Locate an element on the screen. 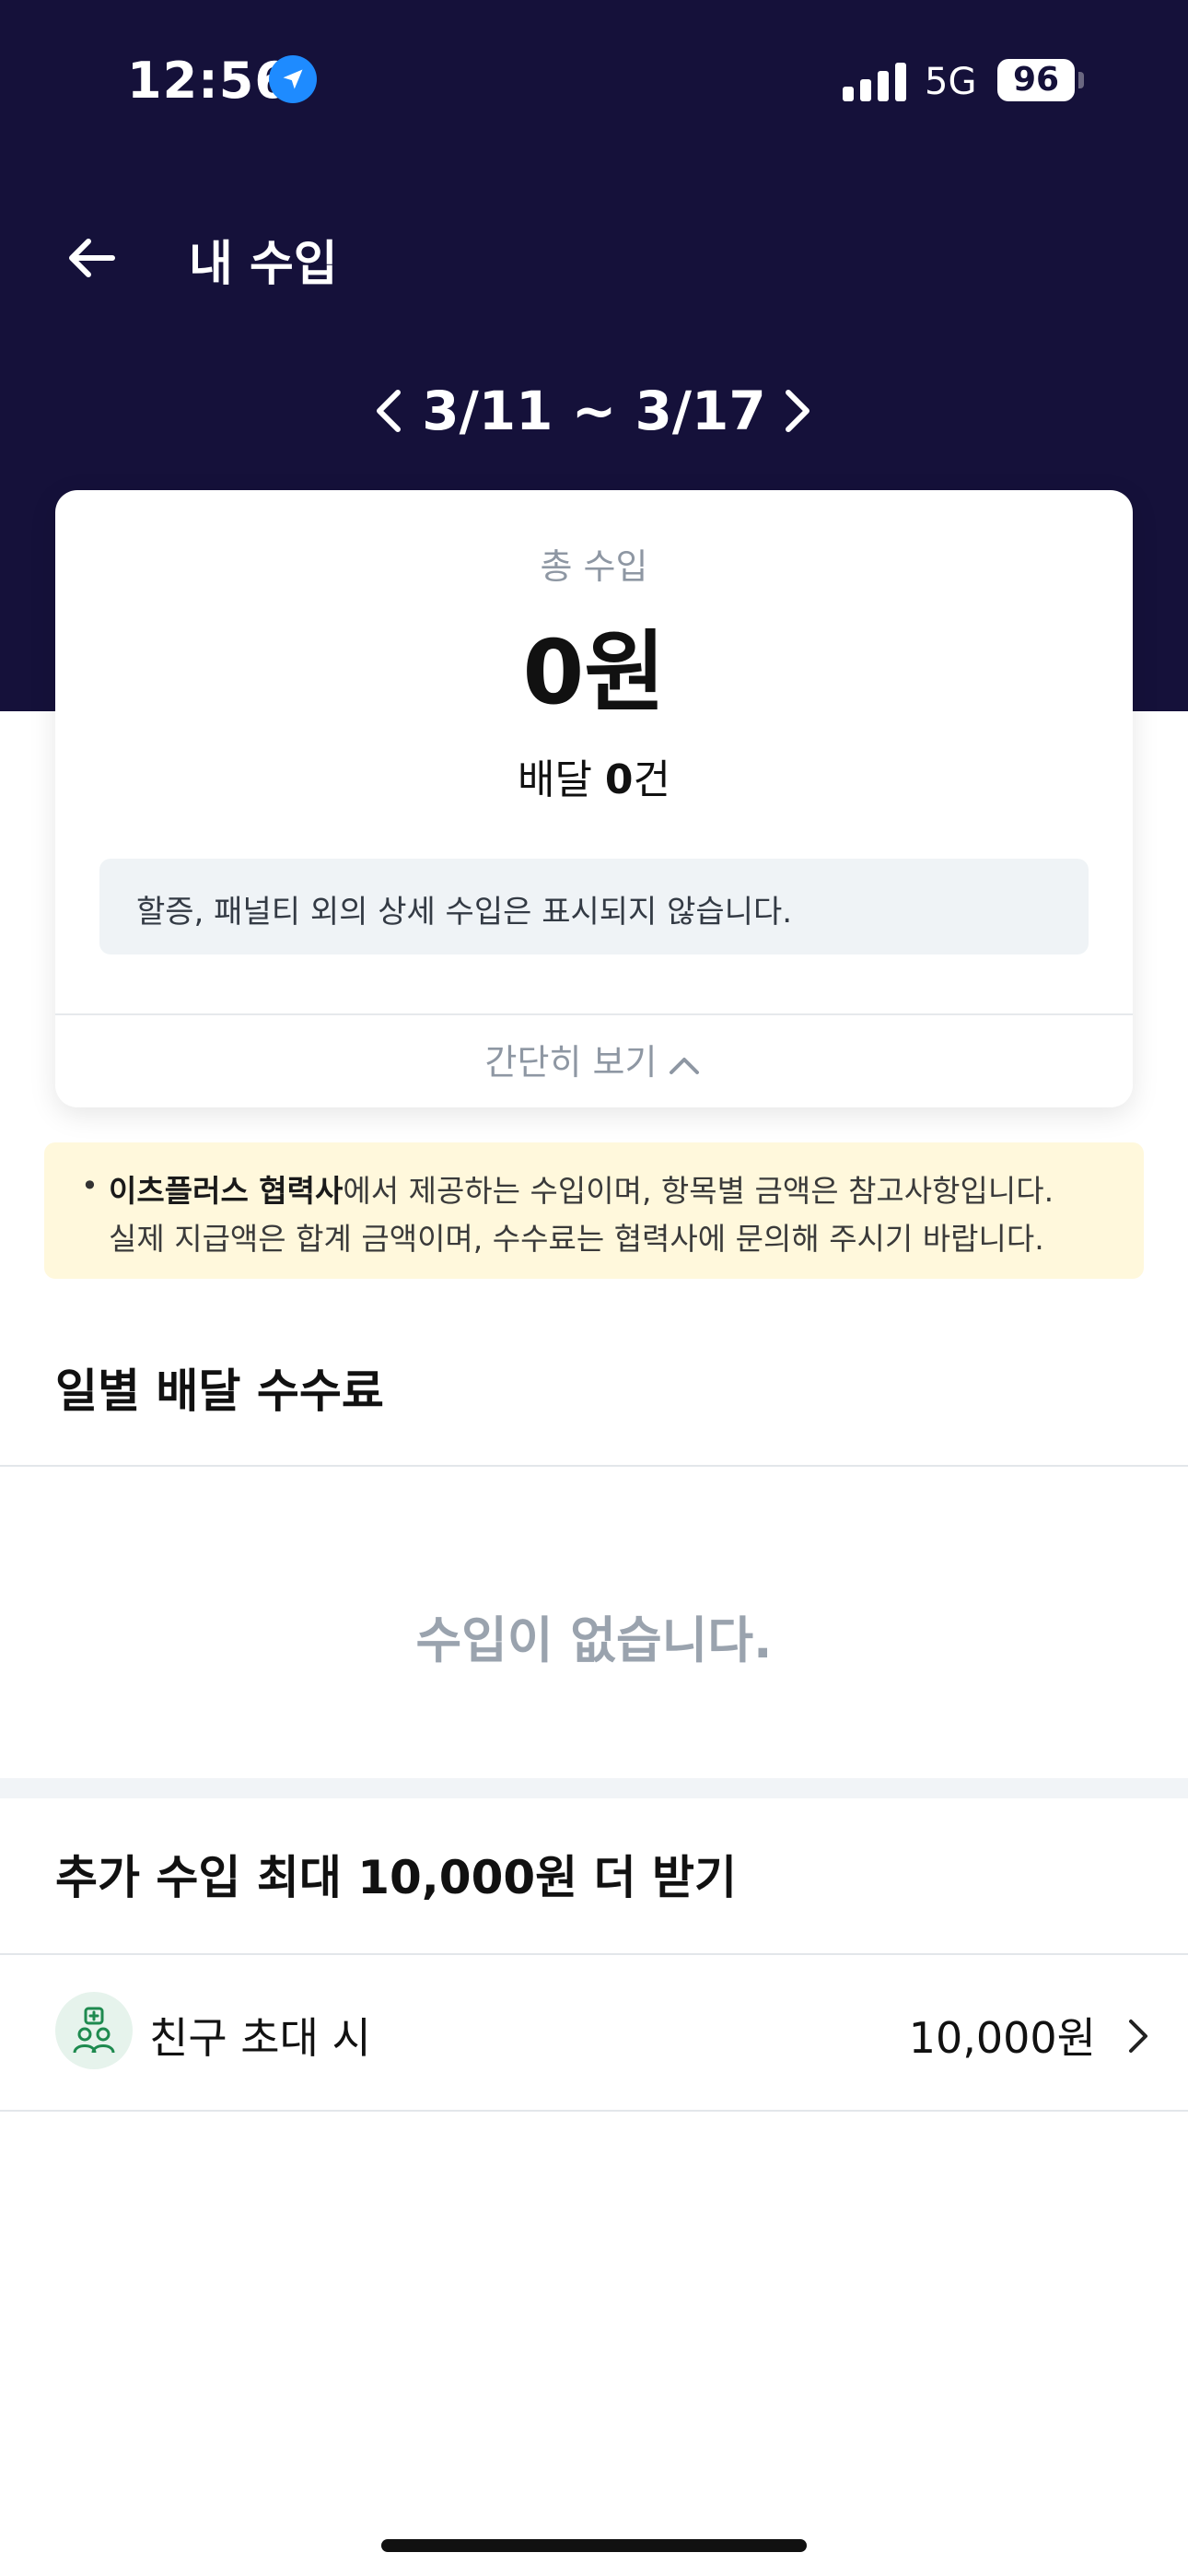  battery-nub is located at coordinates (1081, 80).